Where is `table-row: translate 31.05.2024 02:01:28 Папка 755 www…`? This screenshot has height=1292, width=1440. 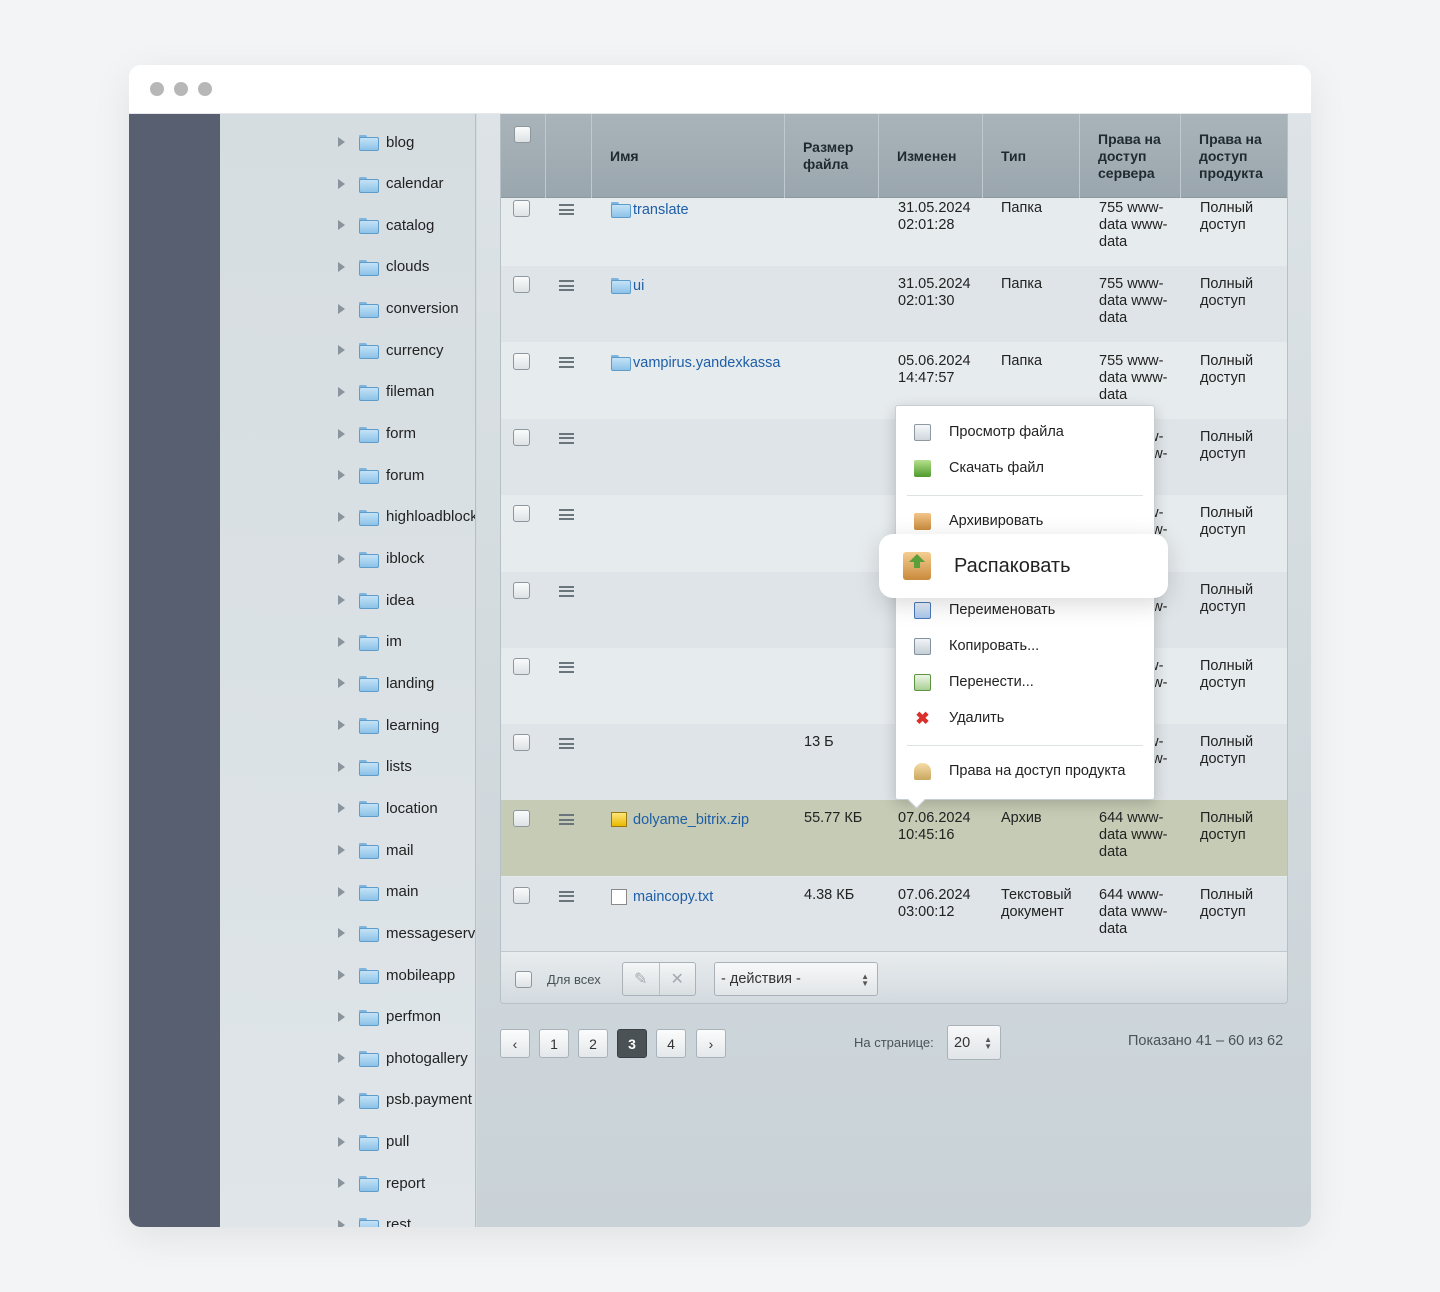
table-row: translate 31.05.2024 02:01:28 Папка 755 www… is located at coordinates (894, 232).